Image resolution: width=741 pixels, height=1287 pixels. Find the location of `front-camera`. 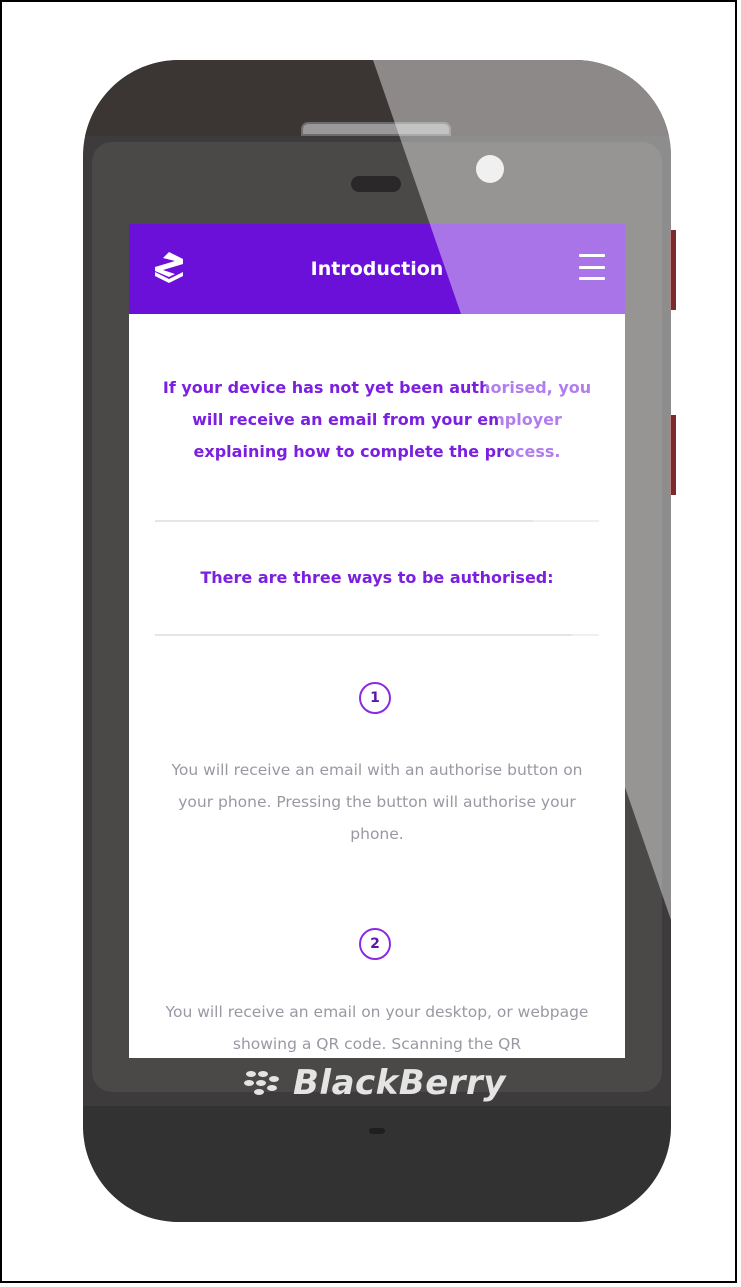

front-camera is located at coordinates (490, 169).